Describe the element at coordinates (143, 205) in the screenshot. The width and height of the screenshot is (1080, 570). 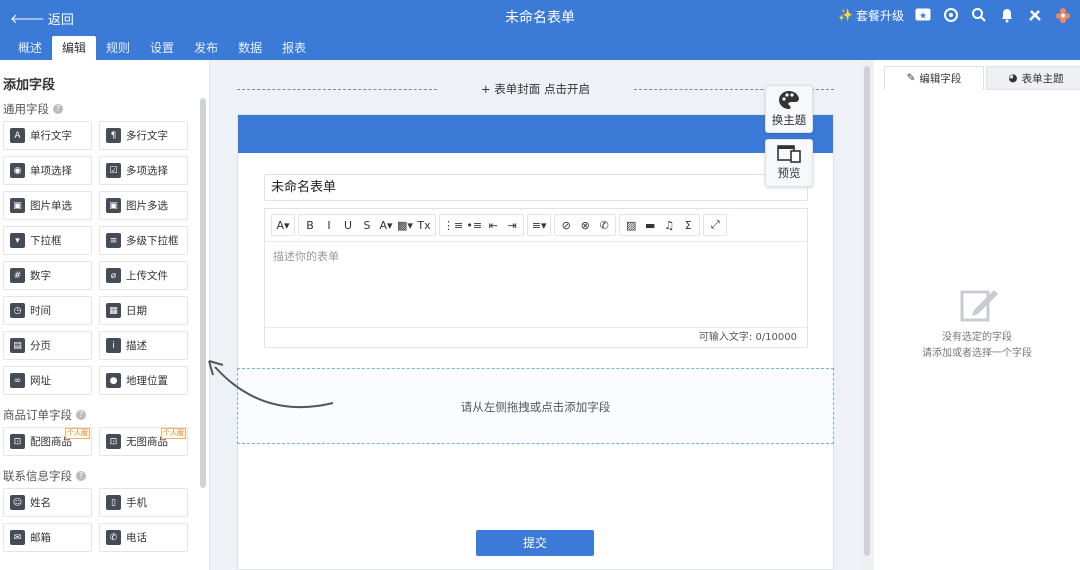
I see `field-item: ▣ 图片多选` at that location.